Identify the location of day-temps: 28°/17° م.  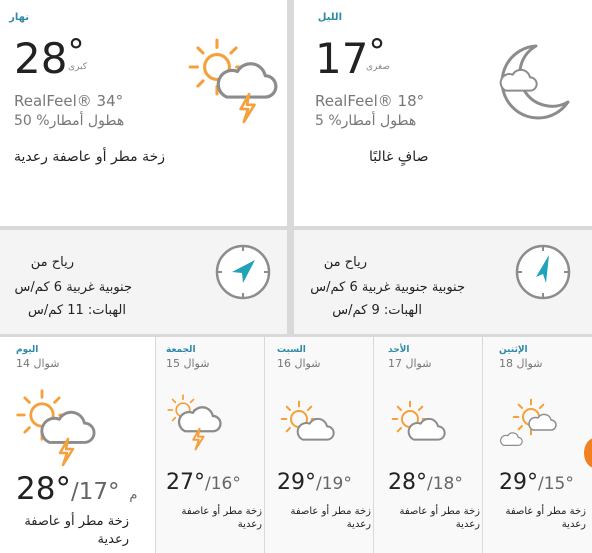
(76, 489).